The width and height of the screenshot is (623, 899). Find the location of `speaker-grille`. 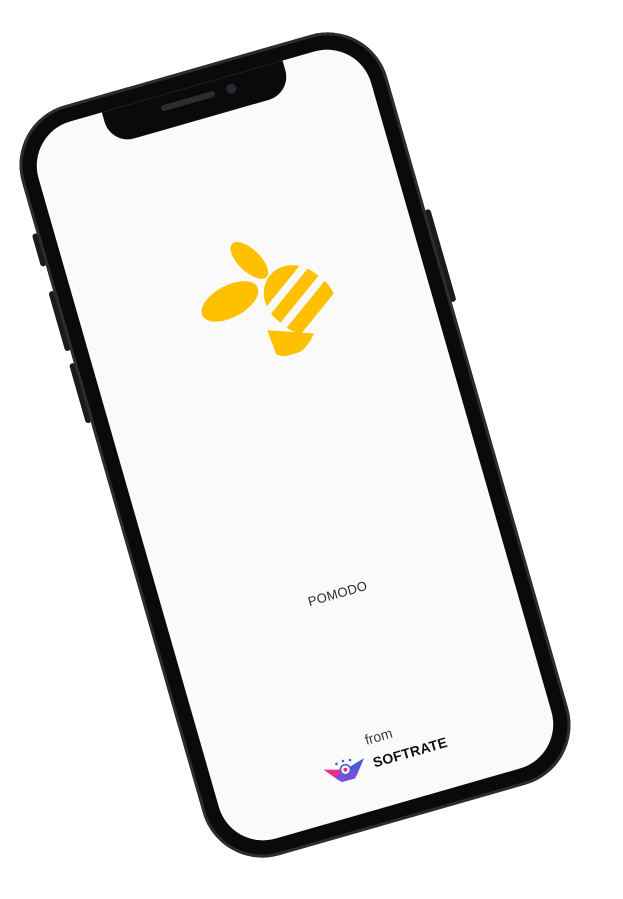

speaker-grille is located at coordinates (188, 101).